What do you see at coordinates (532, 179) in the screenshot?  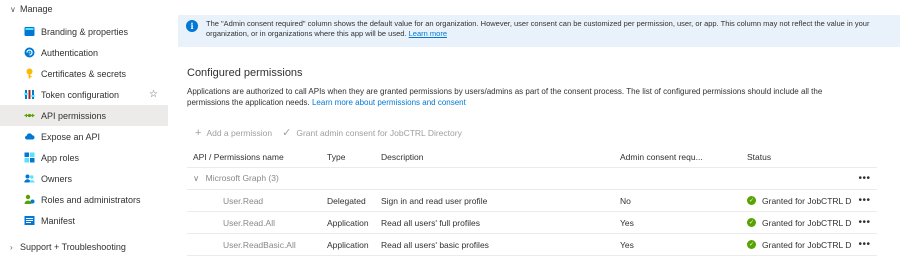 I see `table-group-row: ∨ Microsoft Graph (3) •••` at bounding box center [532, 179].